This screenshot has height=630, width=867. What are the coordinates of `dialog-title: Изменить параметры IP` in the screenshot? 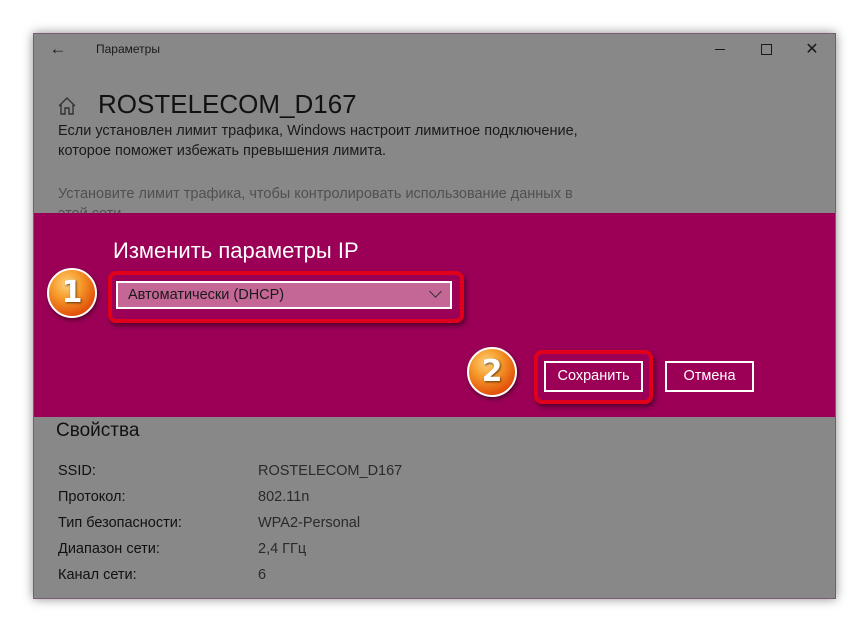 It's located at (236, 250).